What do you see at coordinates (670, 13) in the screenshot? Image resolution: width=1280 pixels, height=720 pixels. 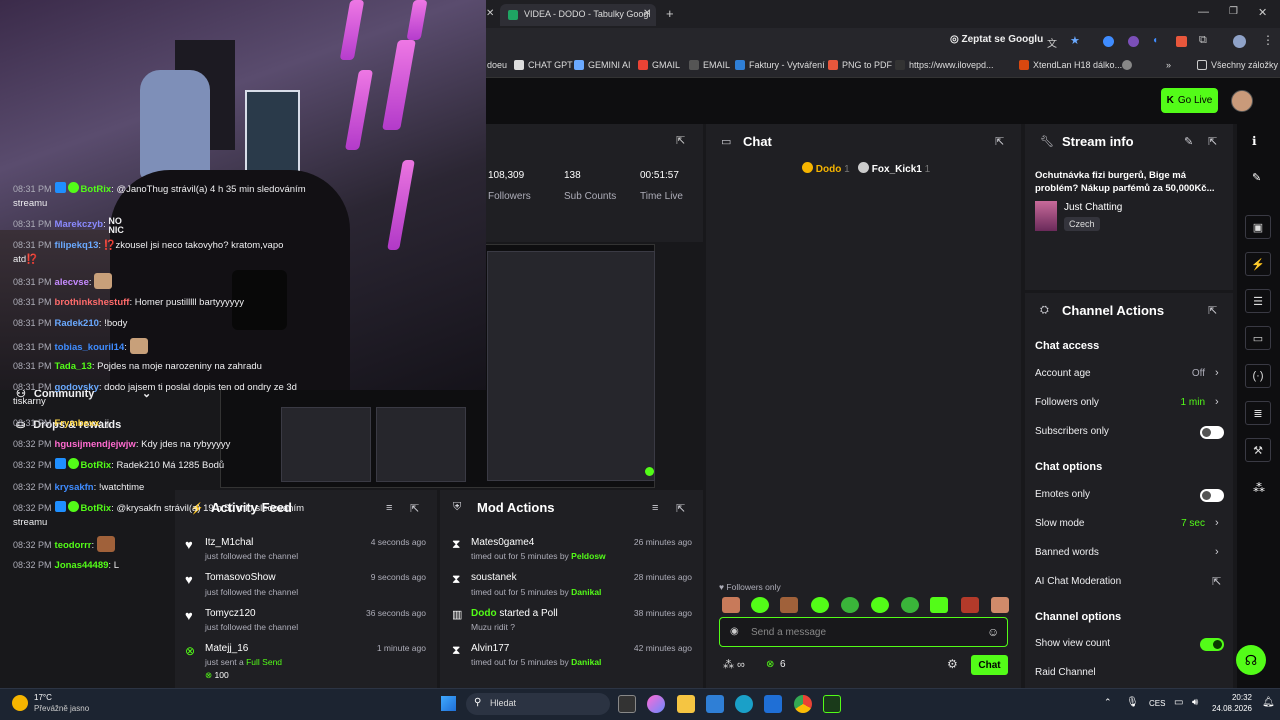 I see `new-tab-icon: +` at bounding box center [670, 13].